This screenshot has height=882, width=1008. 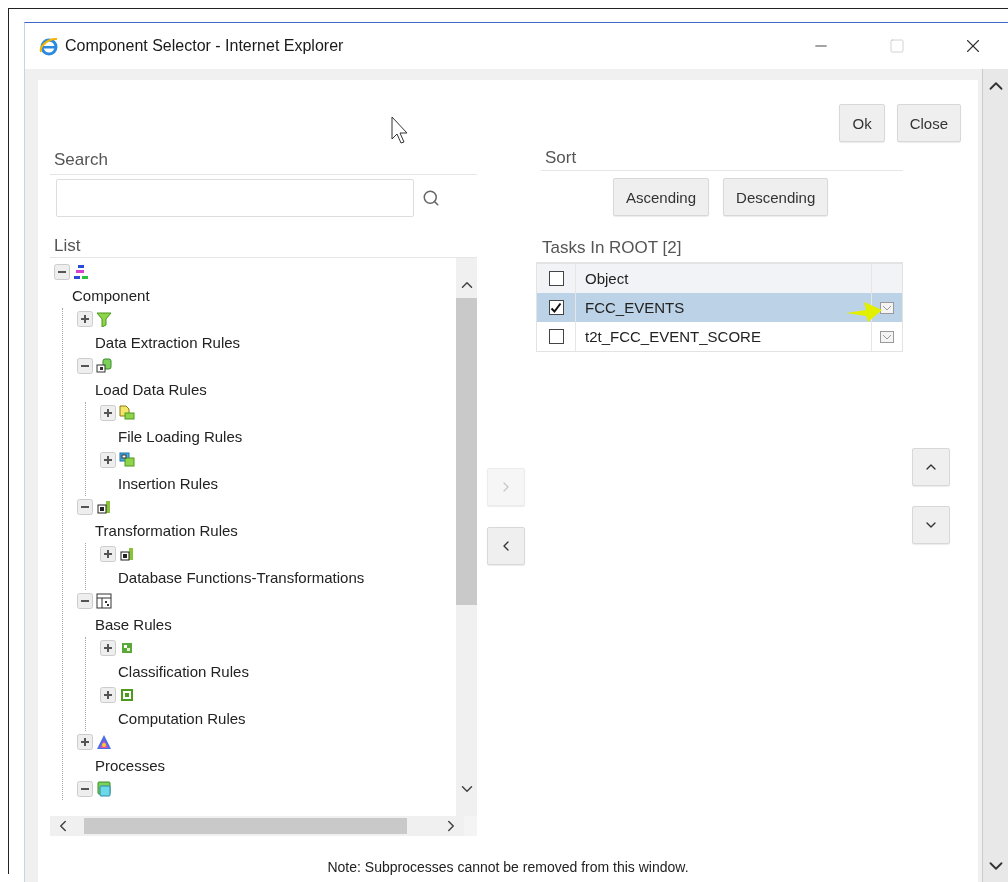 I want to click on search-field, so click(x=235, y=198).